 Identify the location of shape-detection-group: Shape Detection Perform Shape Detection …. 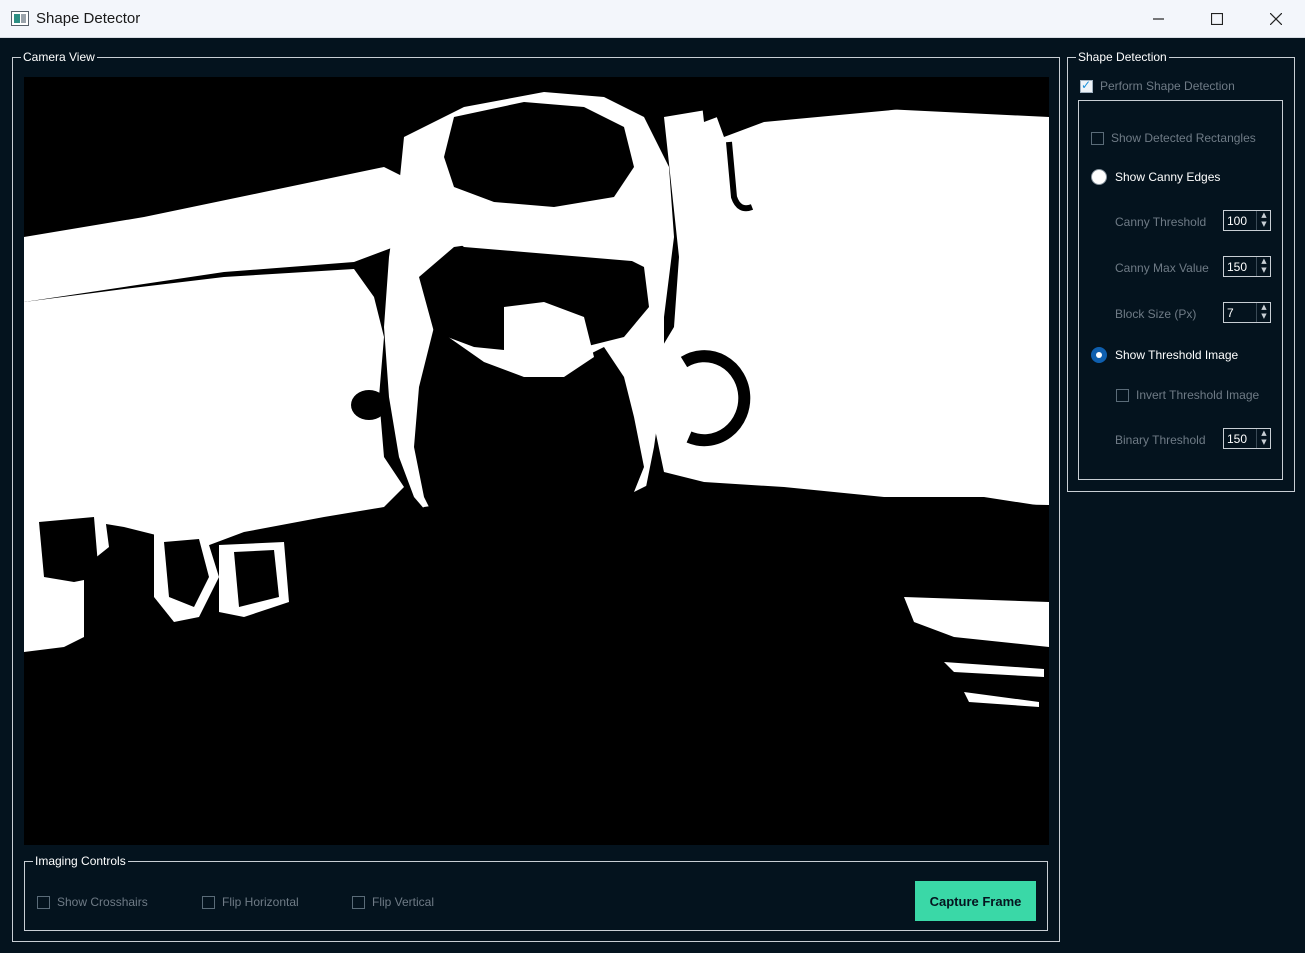
(1181, 270).